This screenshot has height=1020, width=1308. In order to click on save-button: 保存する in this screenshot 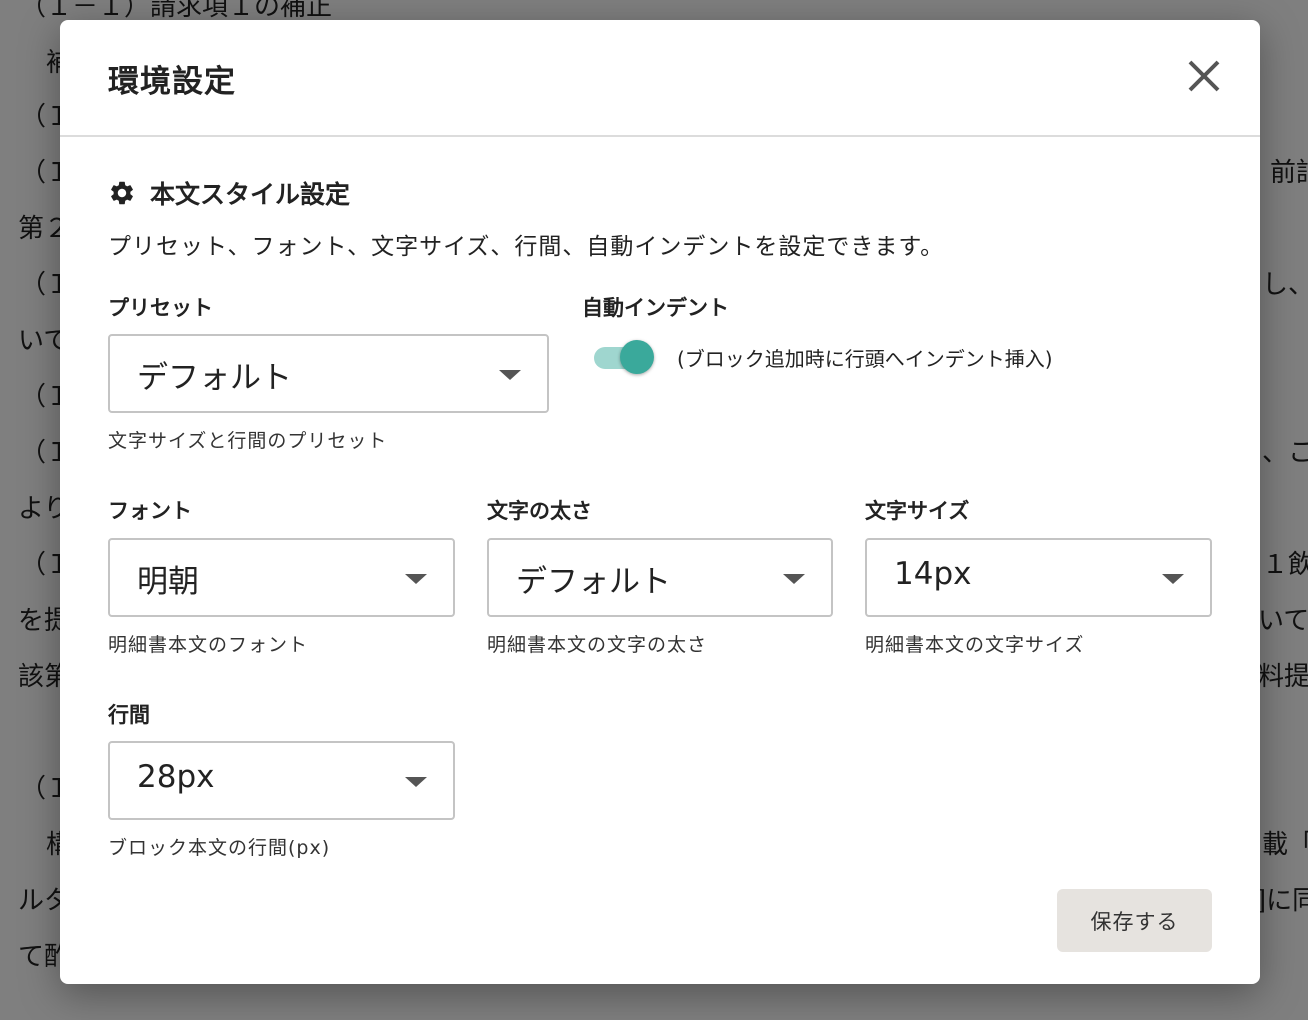, I will do `click(1134, 920)`.